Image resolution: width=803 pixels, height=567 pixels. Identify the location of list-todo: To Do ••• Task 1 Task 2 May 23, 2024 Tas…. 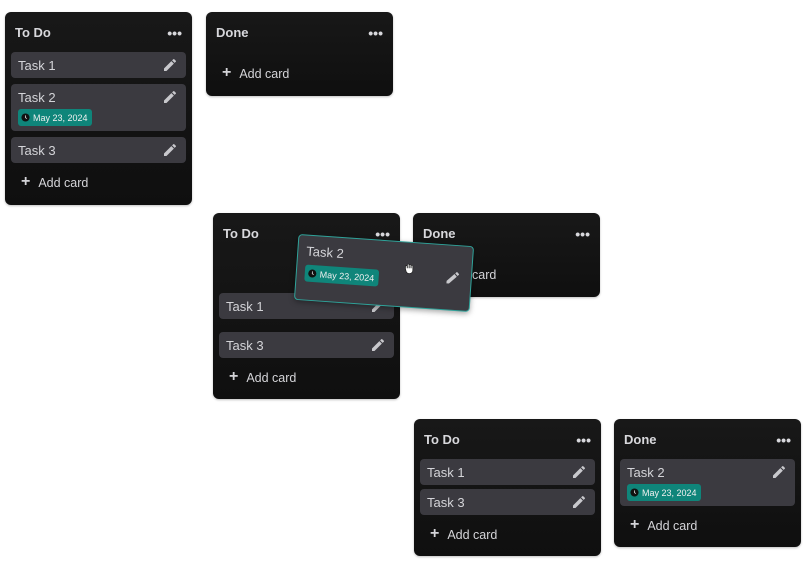
(98, 108).